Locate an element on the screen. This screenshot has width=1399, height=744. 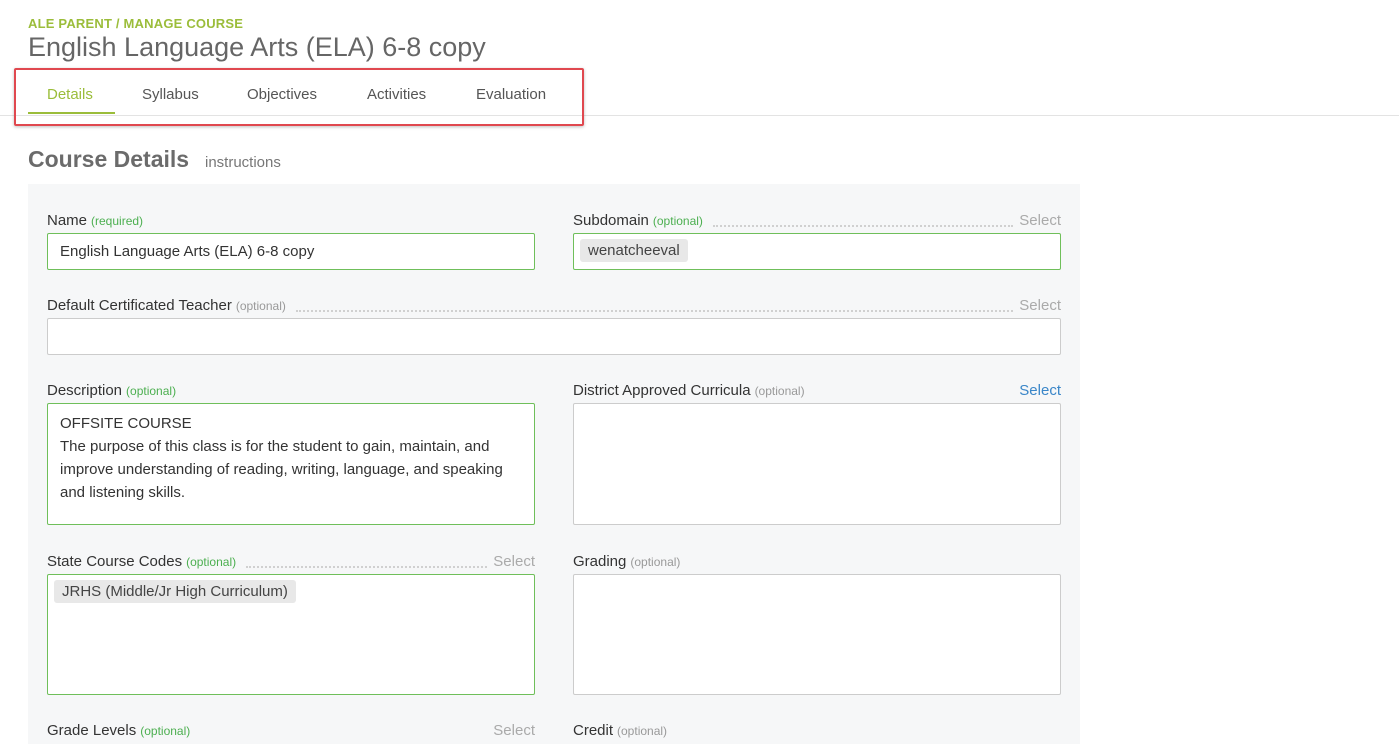
tab-objectives: Objectives is located at coordinates (282, 100).